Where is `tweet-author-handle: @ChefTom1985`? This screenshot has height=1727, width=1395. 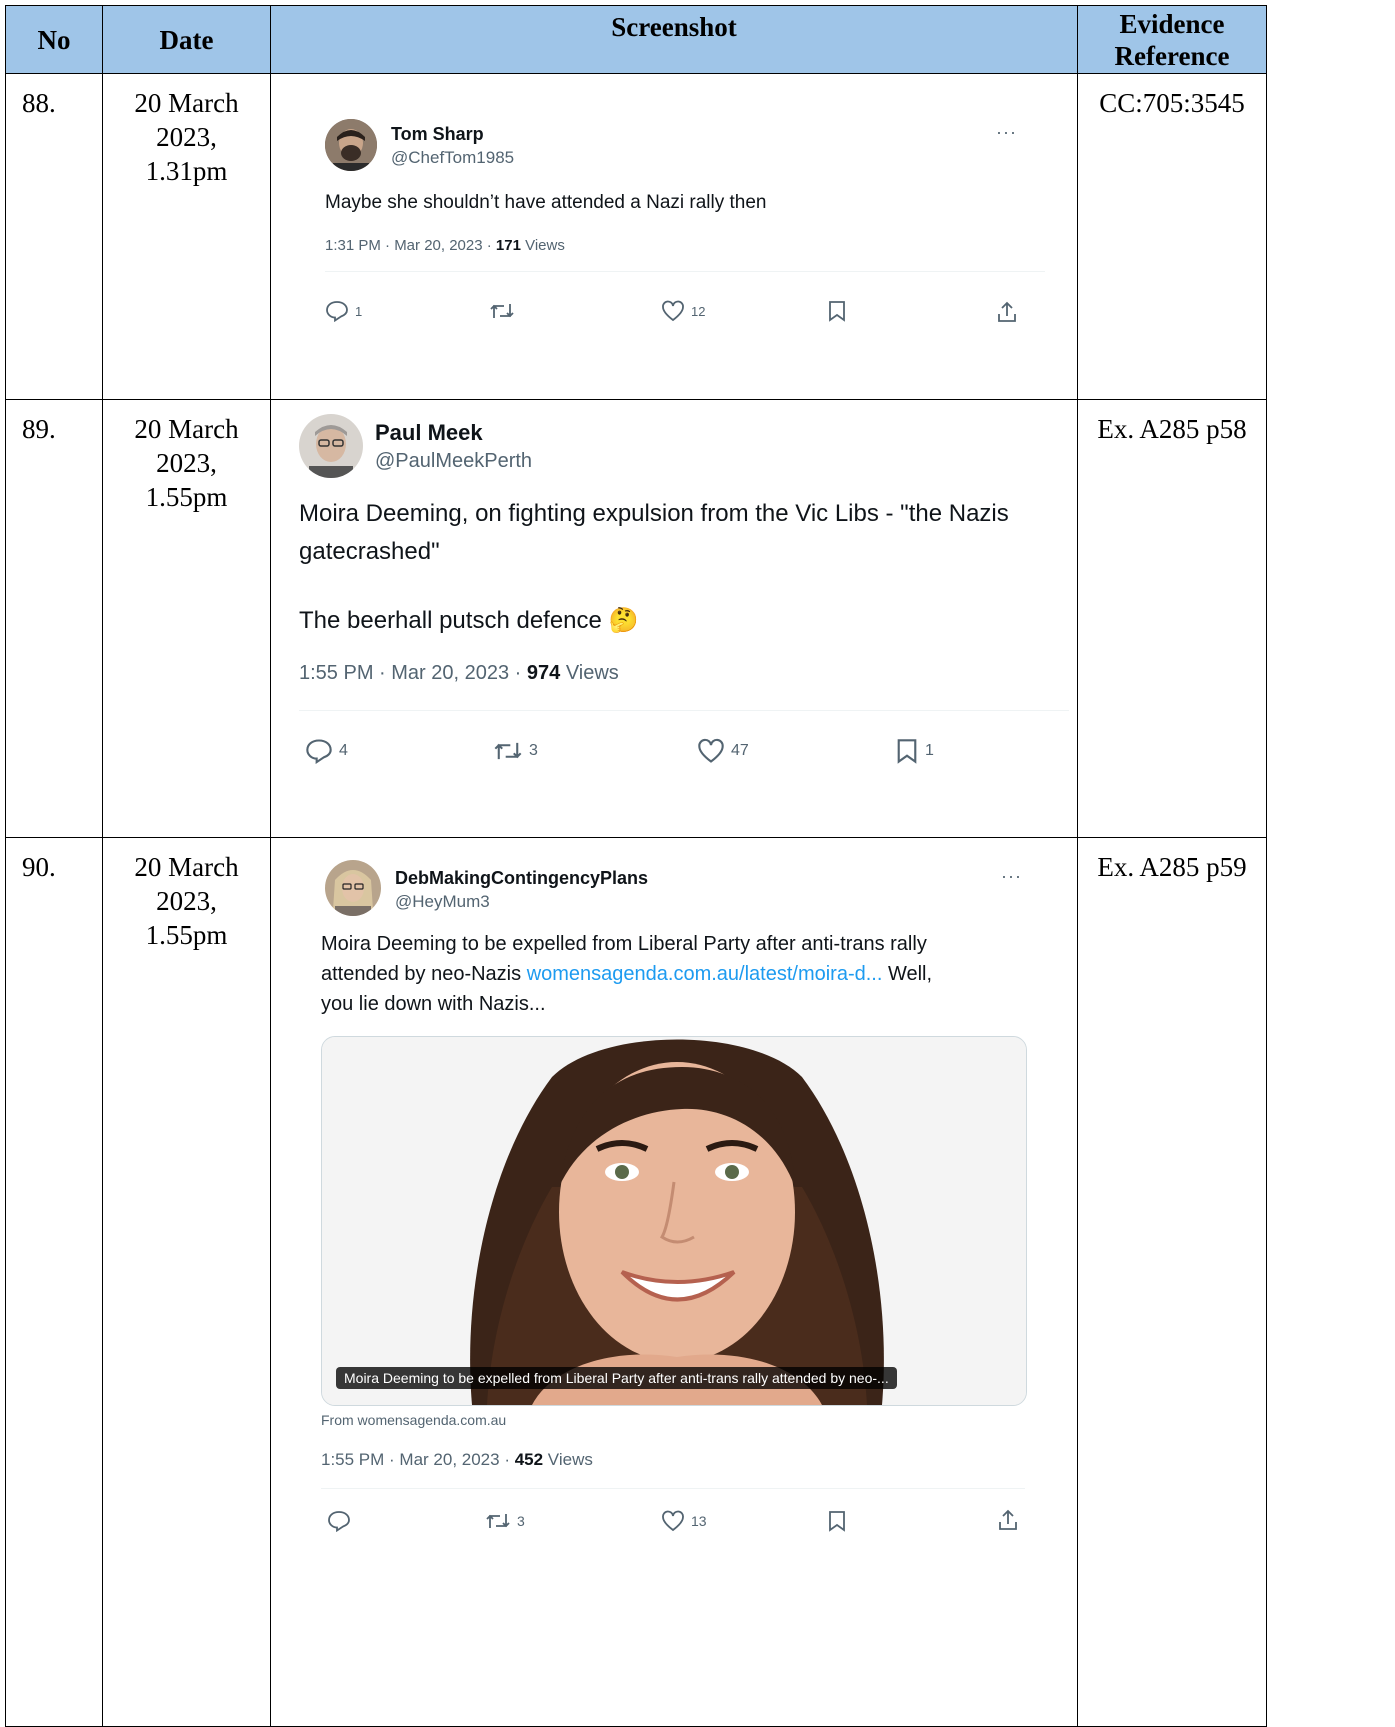
tweet-author-handle: @ChefTom1985 is located at coordinates (452, 158).